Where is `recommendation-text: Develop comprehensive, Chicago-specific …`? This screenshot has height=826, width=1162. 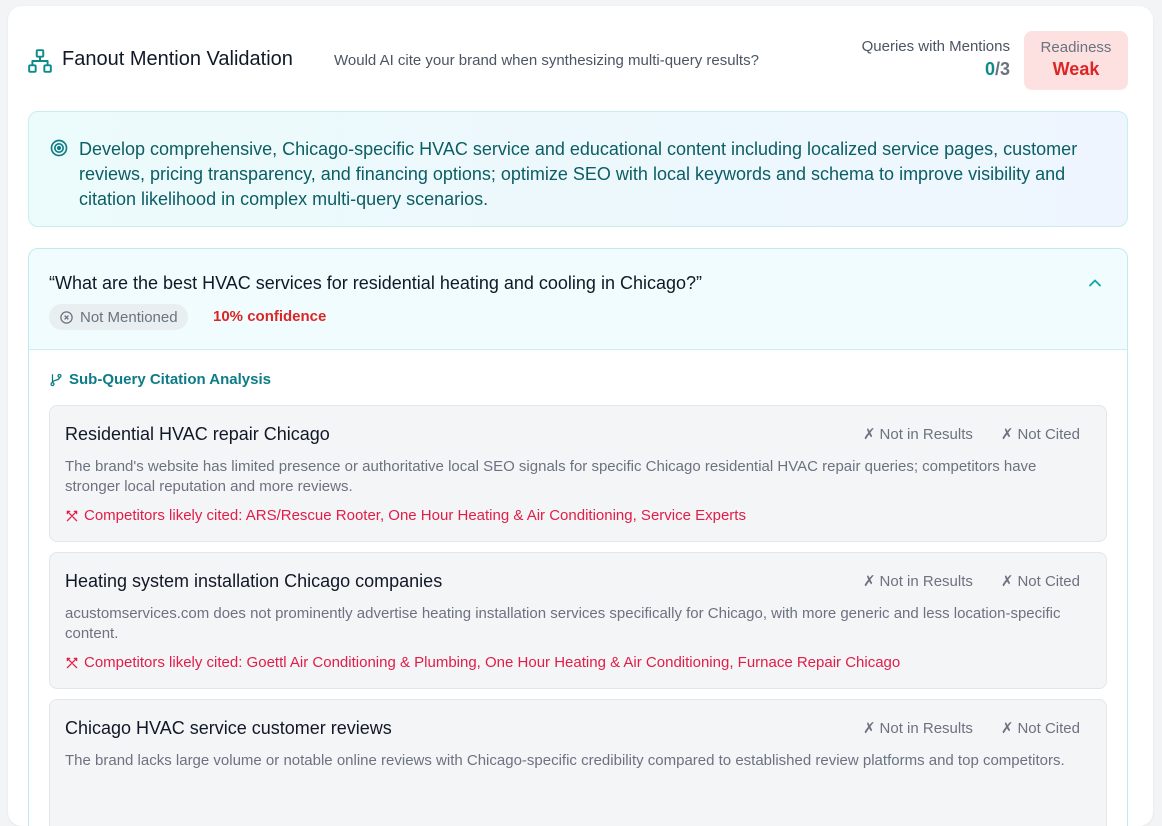 recommendation-text: Develop comprehensive, Chicago-specific … is located at coordinates (578, 174).